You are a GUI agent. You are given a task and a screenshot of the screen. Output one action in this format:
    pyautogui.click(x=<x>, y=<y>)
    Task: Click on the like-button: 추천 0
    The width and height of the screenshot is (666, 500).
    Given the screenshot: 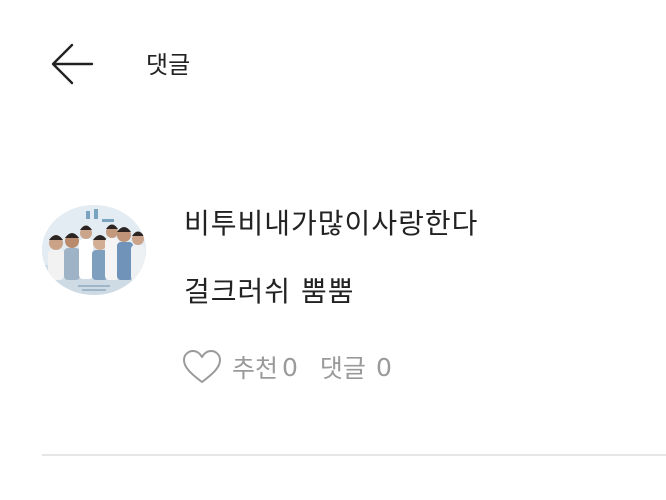 What is the action you would take?
    pyautogui.click(x=251, y=367)
    